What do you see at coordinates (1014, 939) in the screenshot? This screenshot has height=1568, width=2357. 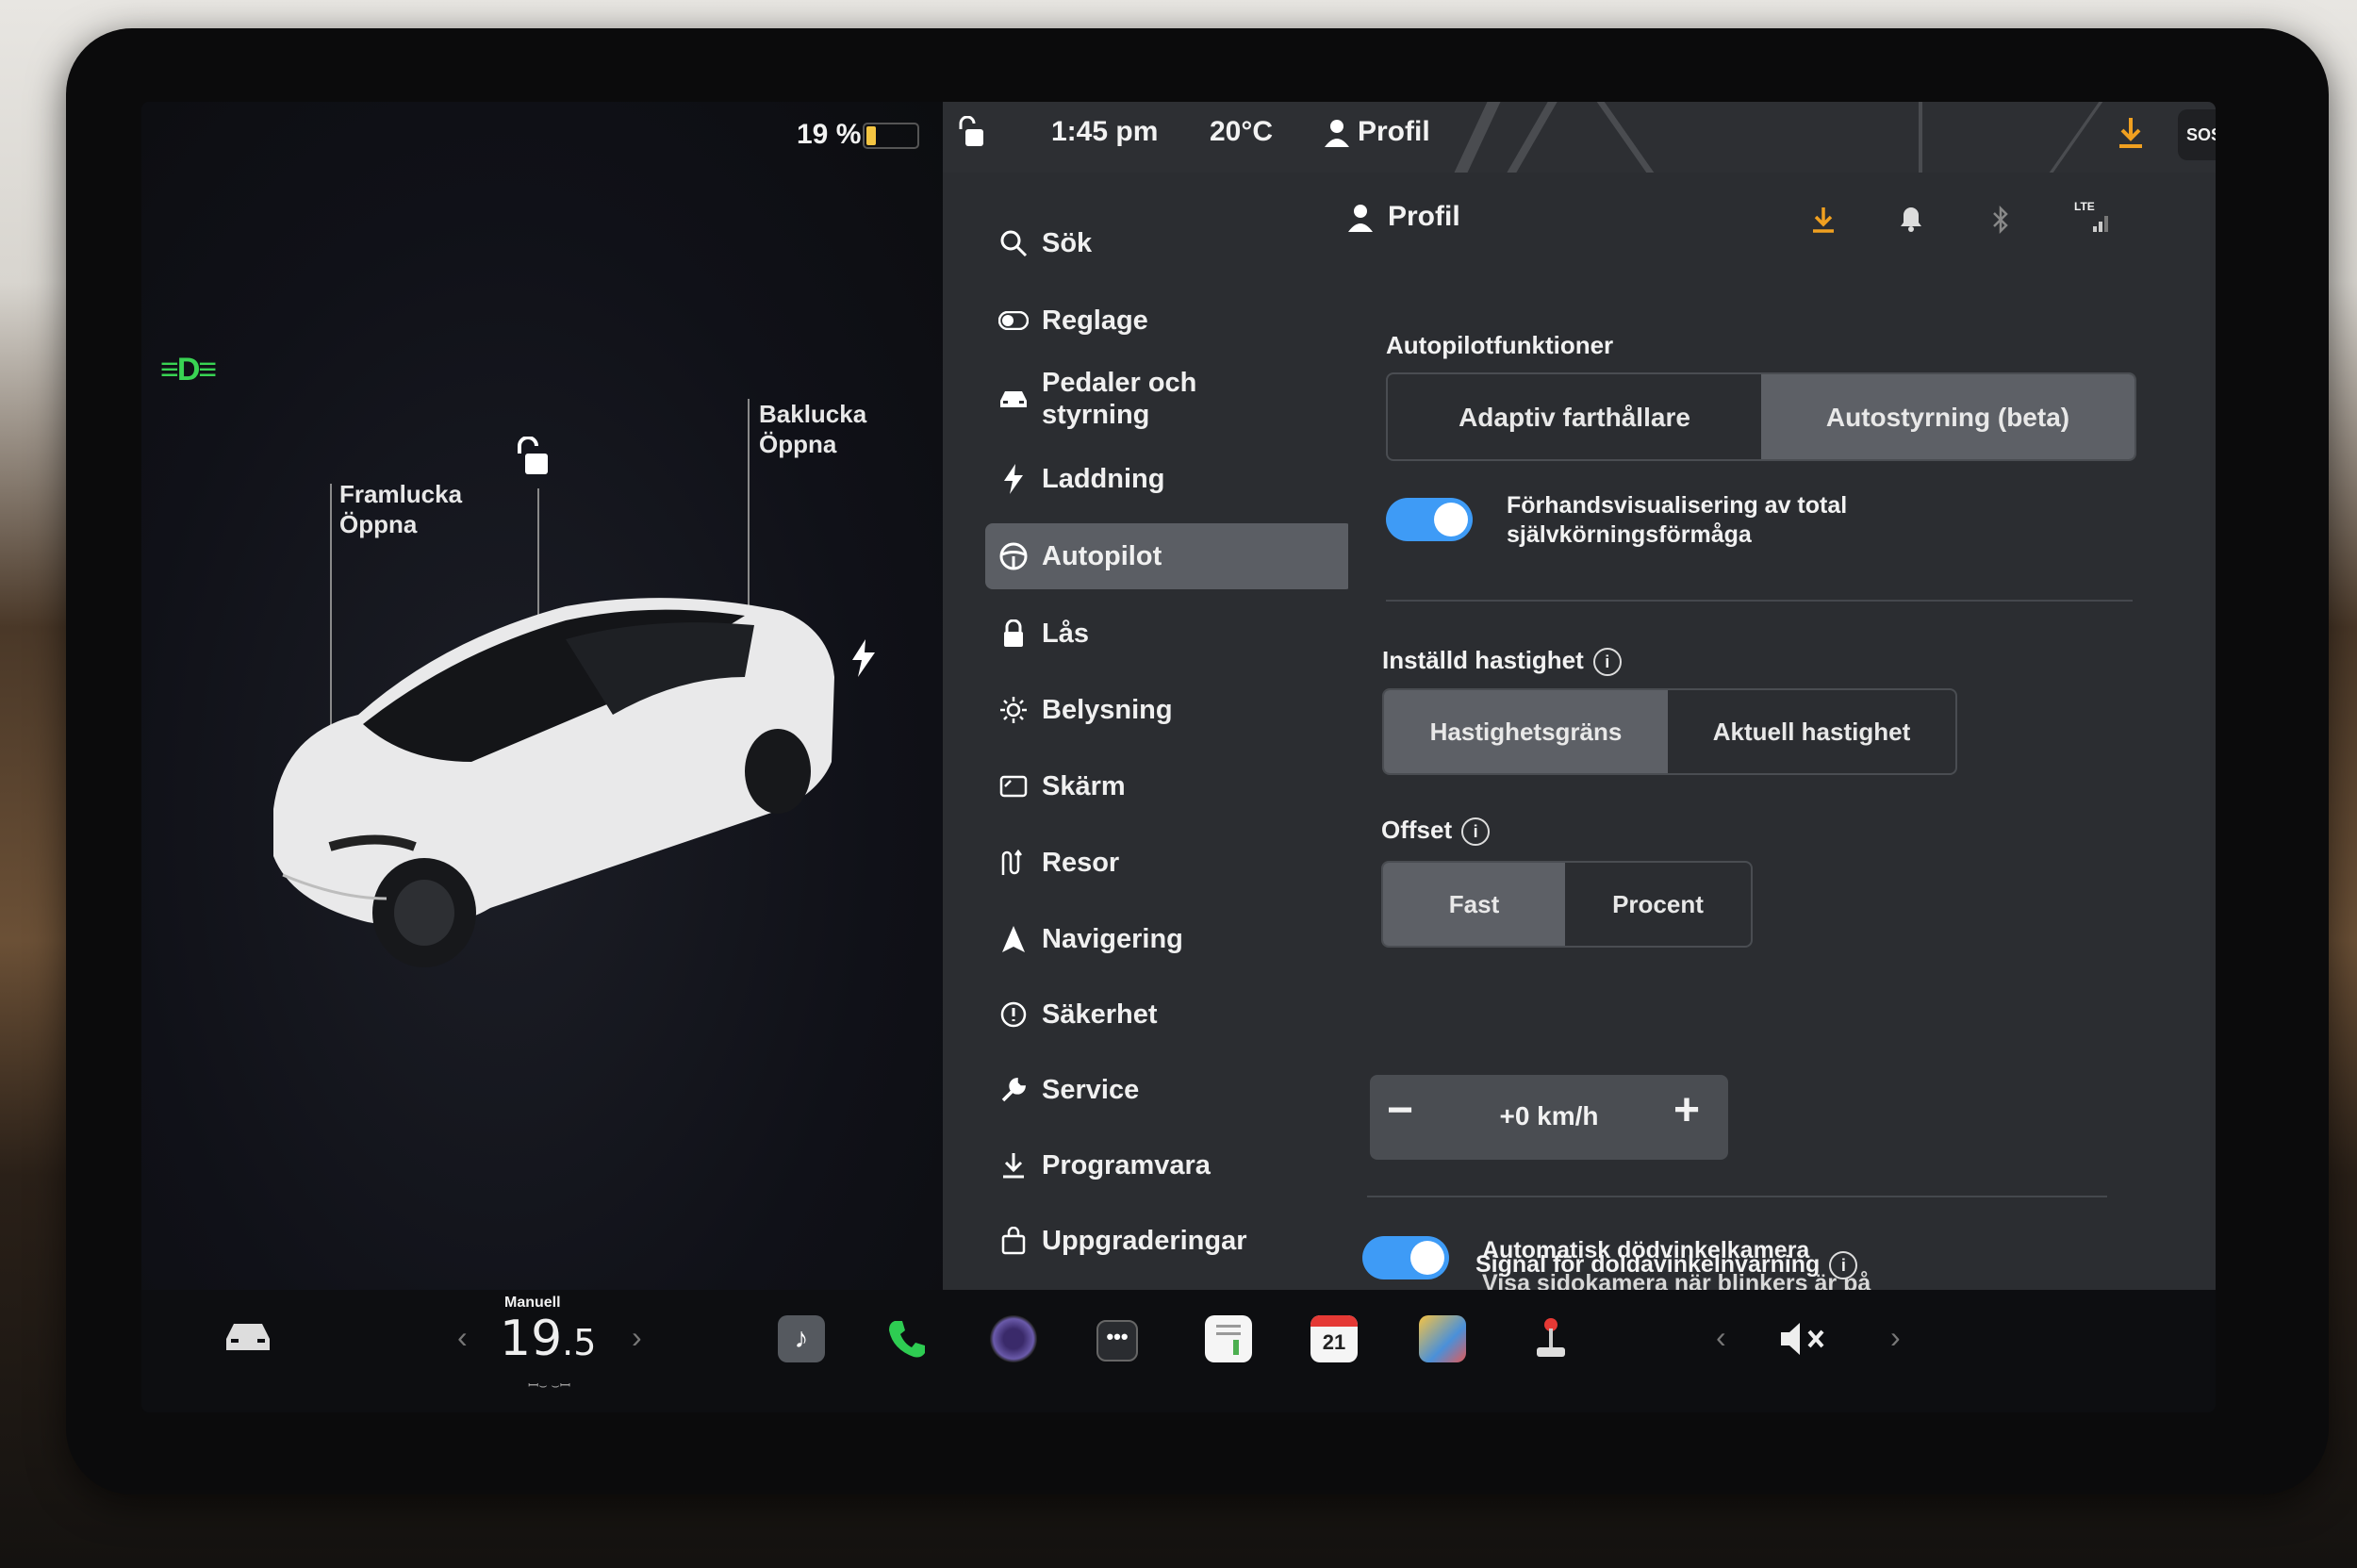 I see `navigation-icon` at bounding box center [1014, 939].